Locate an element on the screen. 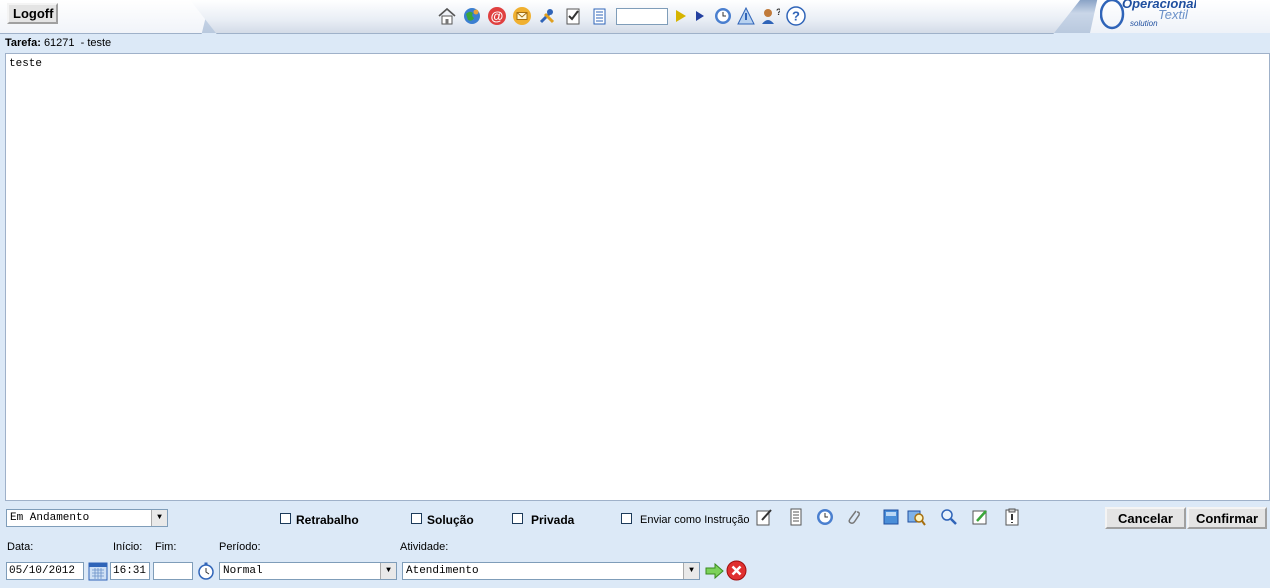 The height and width of the screenshot is (588, 1270). task-title: - teste is located at coordinates (96, 43).